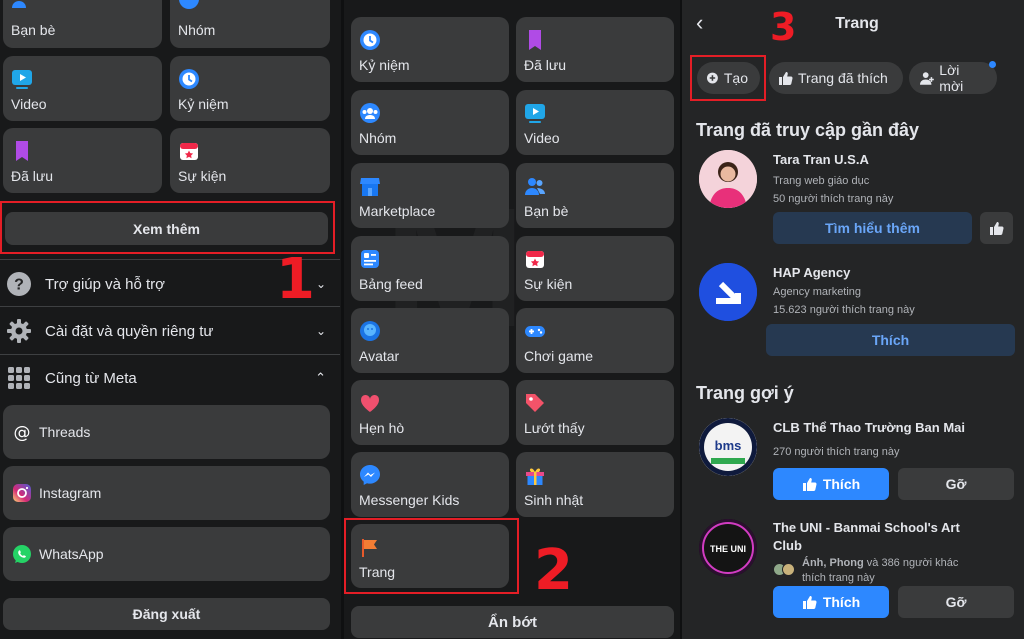 This screenshot has width=1024, height=639. I want to click on page-title: Trang, so click(857, 23).